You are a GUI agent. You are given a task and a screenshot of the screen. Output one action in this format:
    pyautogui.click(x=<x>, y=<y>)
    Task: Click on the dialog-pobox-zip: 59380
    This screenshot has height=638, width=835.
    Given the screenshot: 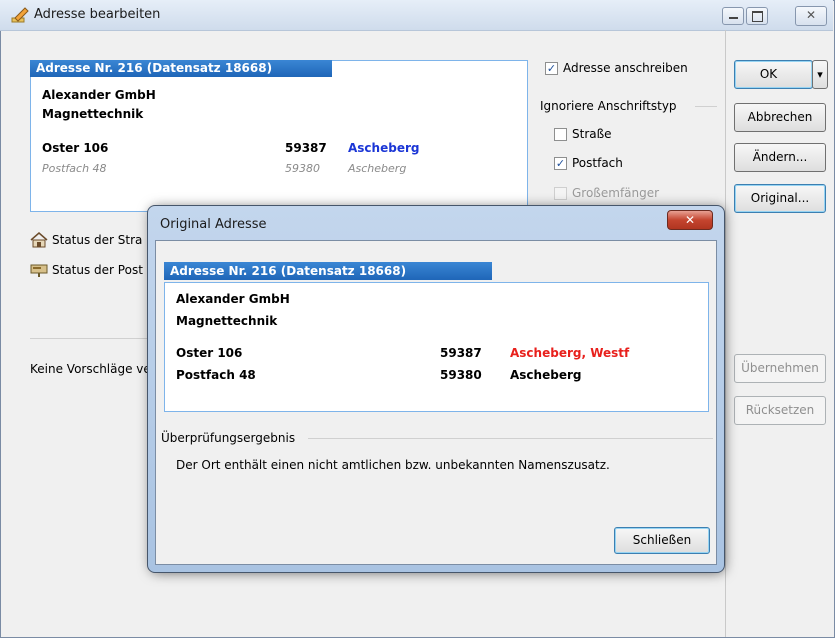 What is the action you would take?
    pyautogui.click(x=461, y=375)
    